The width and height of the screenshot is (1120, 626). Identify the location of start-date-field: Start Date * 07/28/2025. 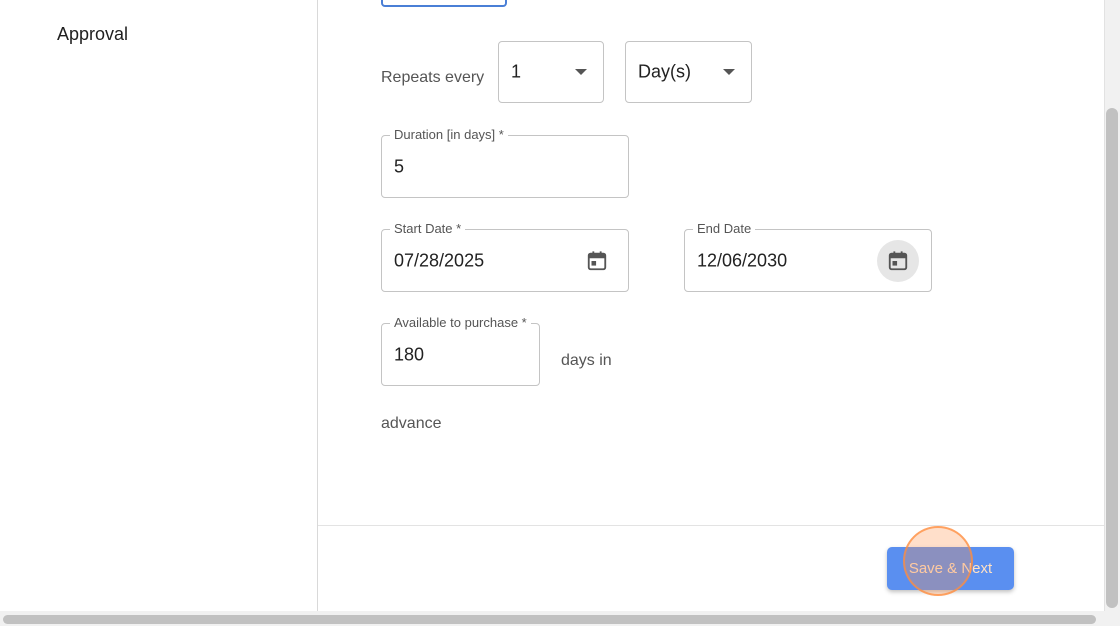
(505, 256).